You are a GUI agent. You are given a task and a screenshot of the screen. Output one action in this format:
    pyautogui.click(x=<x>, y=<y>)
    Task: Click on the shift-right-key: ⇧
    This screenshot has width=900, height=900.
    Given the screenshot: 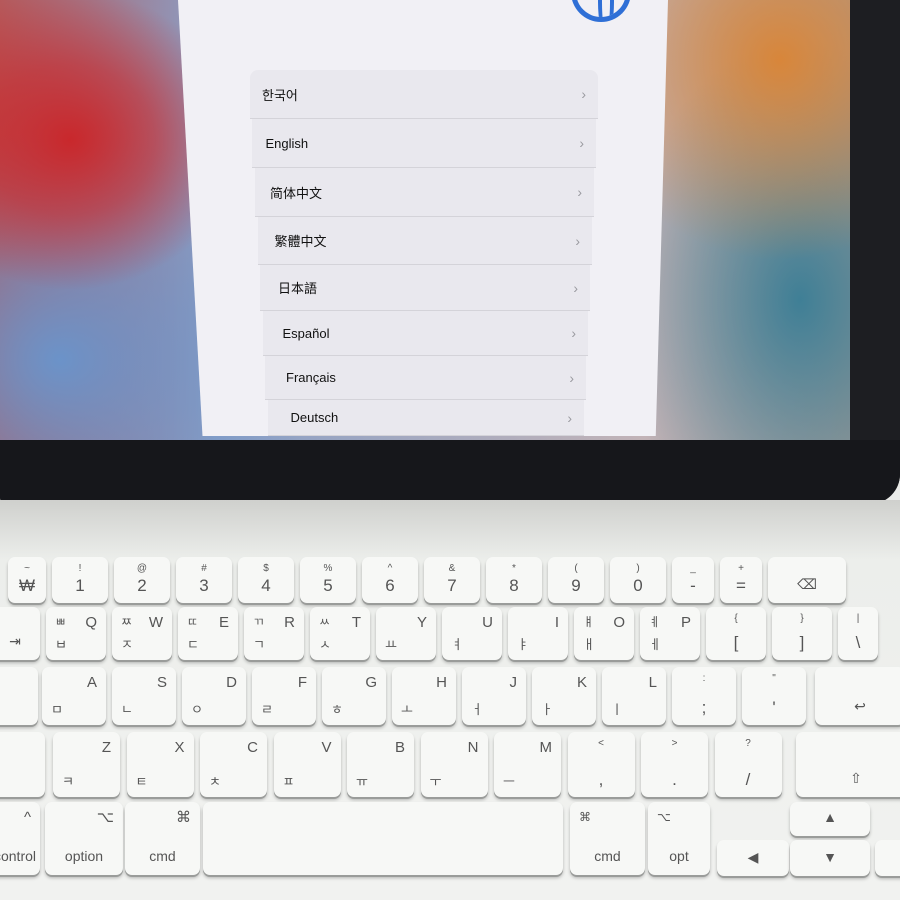 What is the action you would take?
    pyautogui.click(x=848, y=764)
    